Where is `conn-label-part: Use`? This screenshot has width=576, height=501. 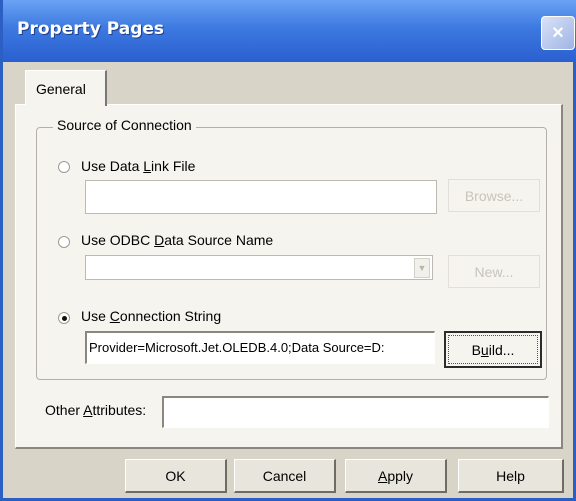
conn-label-part: Use is located at coordinates (95, 316).